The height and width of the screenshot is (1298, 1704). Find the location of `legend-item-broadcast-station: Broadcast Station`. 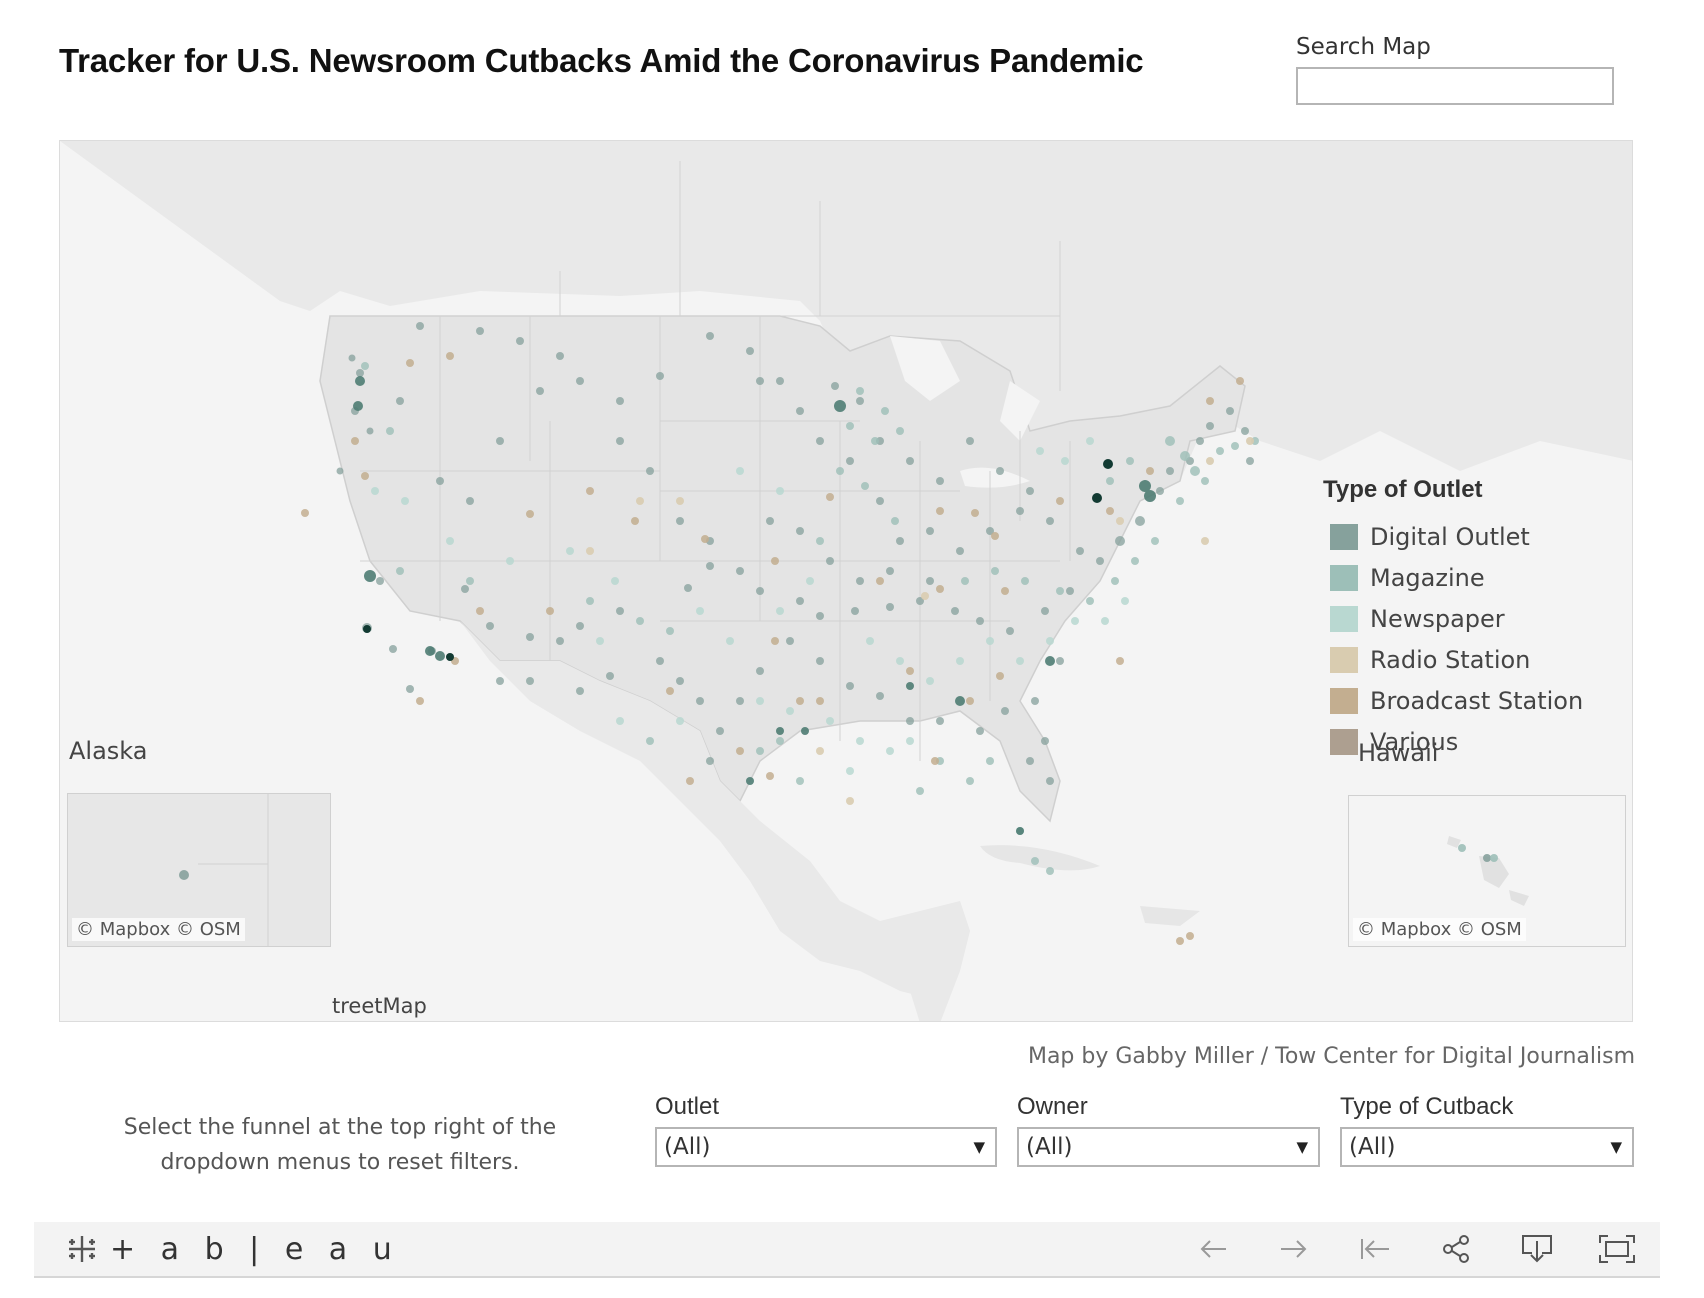

legend-item-broadcast-station: Broadcast Station is located at coordinates (1453, 700).